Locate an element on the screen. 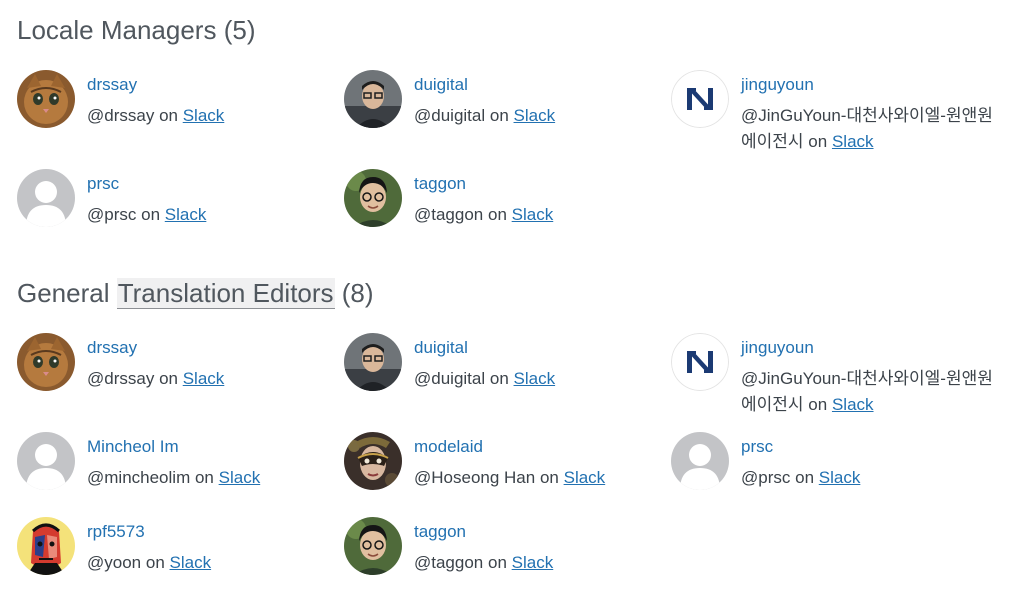 The image size is (1024, 591). slack-handle: @yoon is located at coordinates (114, 562).